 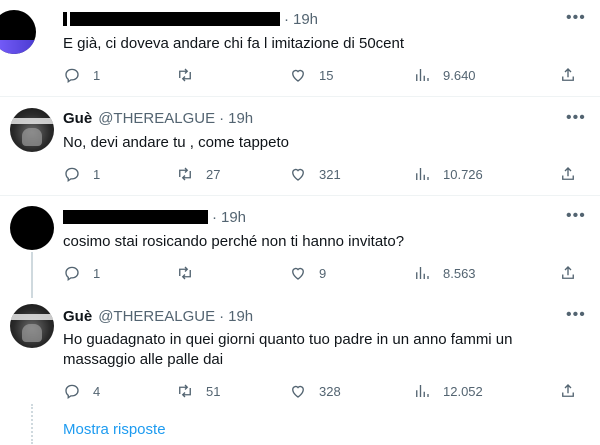 What do you see at coordinates (311, 75) in the screenshot?
I see `like-button: 15` at bounding box center [311, 75].